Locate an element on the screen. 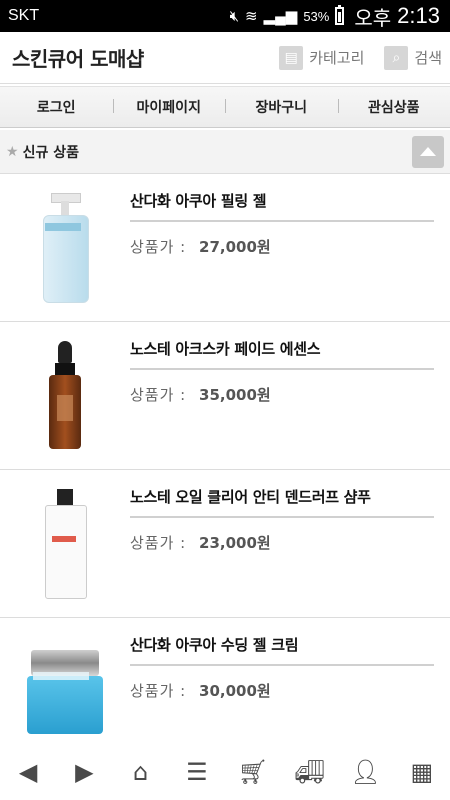  cream-jar-image is located at coordinates (65, 693).